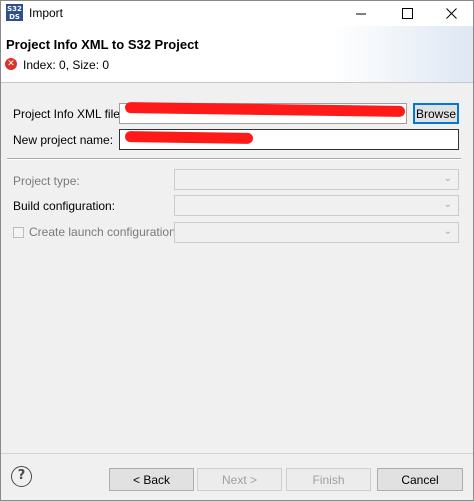 The width and height of the screenshot is (474, 501). Describe the element at coordinates (46, 181) in the screenshot. I see `project-type-label: Project type:` at that location.